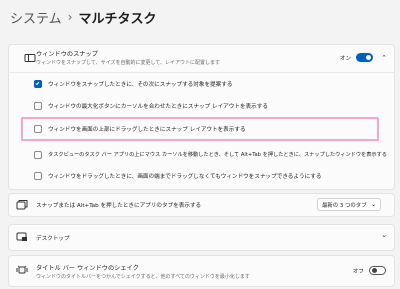  Describe the element at coordinates (87, 268) in the screenshot. I see `shake-title: タイトル バー ウィンドウのシェイク` at that location.